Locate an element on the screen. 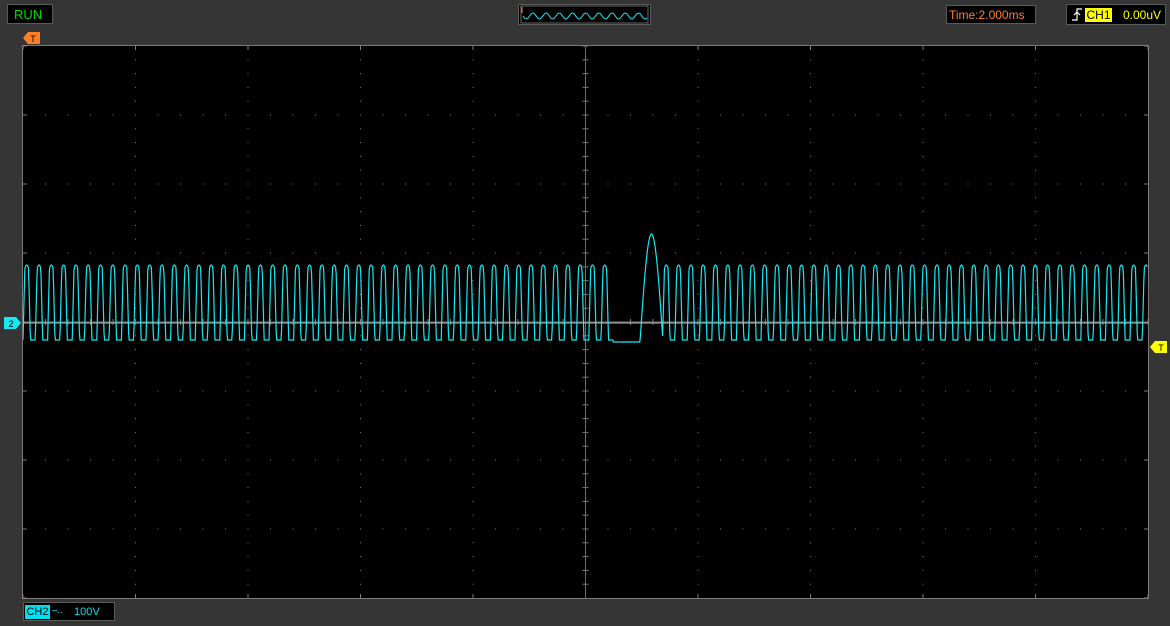  run-status-button: RUN is located at coordinates (30, 14).